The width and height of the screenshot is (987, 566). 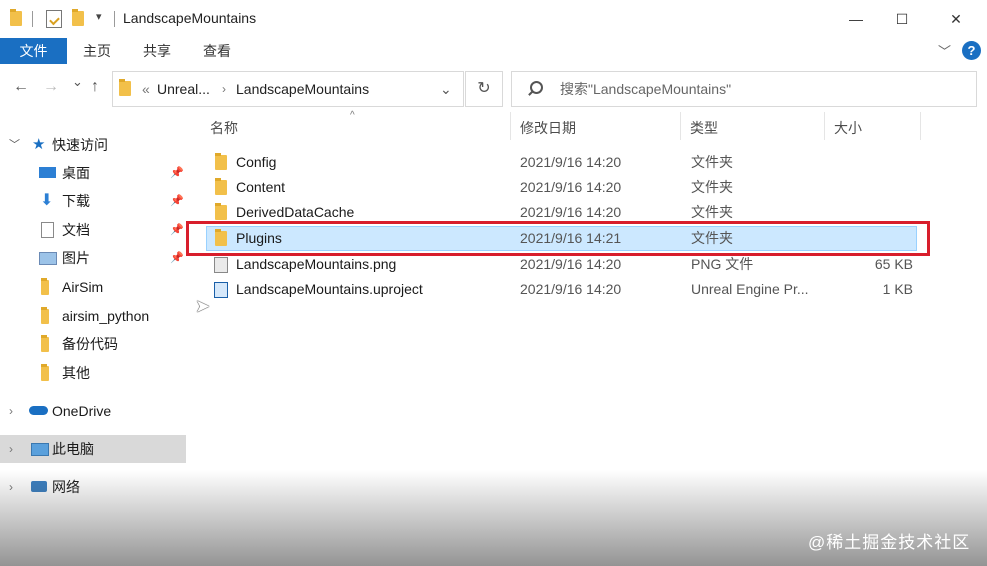 I want to click on sidebar-item-this-pc: › 此电脑, so click(x=93, y=449).